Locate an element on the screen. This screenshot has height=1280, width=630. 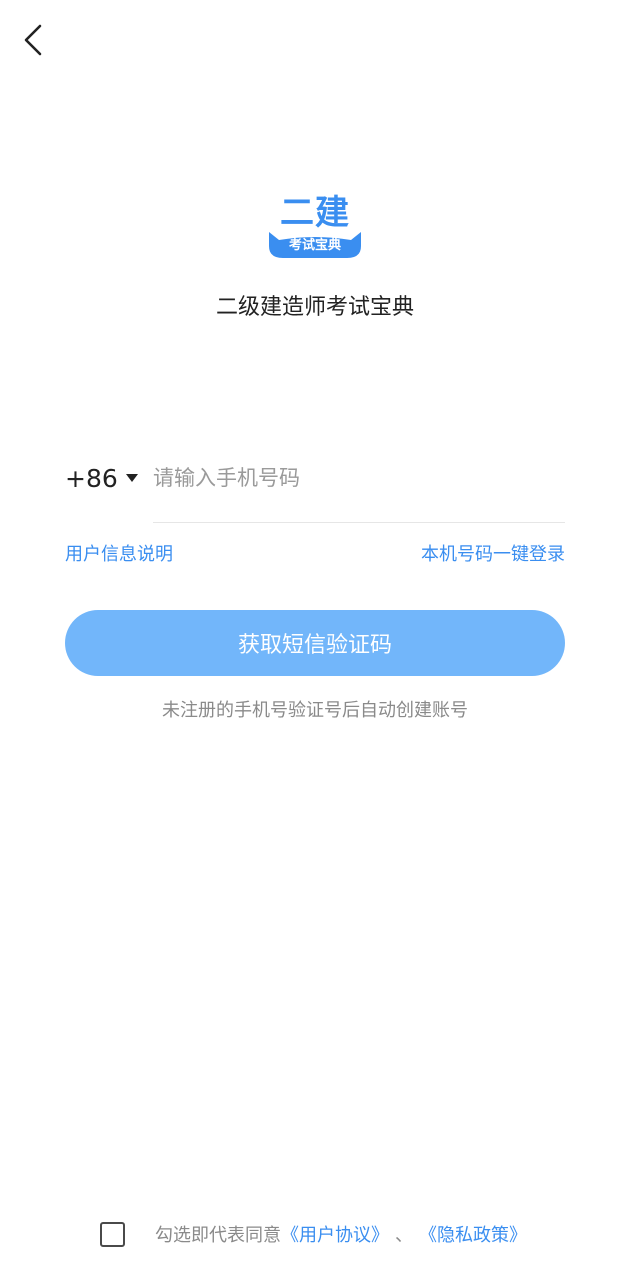
app-logo: 二建 考试宝典 is located at coordinates (315, 230).